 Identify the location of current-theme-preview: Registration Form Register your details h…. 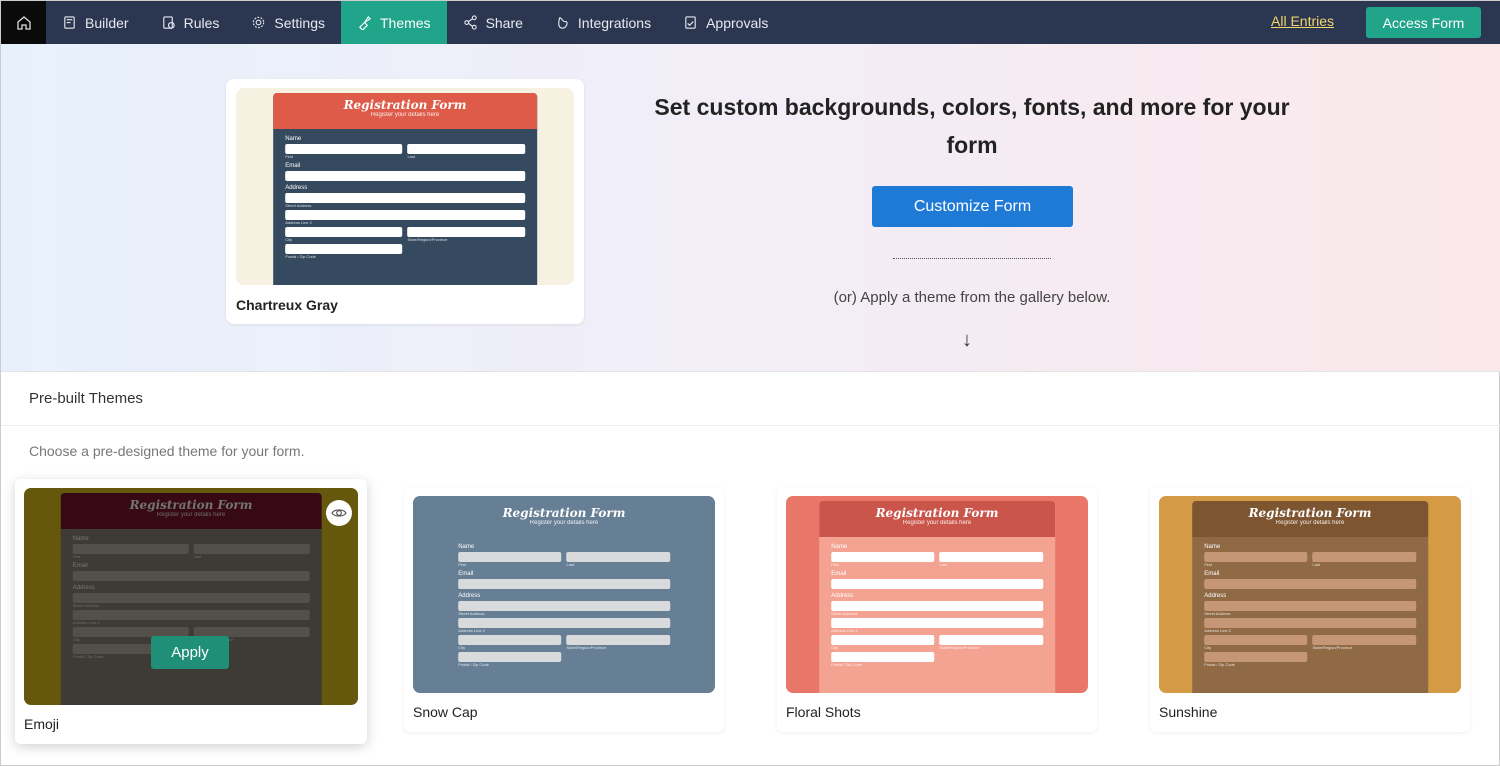
(405, 186).